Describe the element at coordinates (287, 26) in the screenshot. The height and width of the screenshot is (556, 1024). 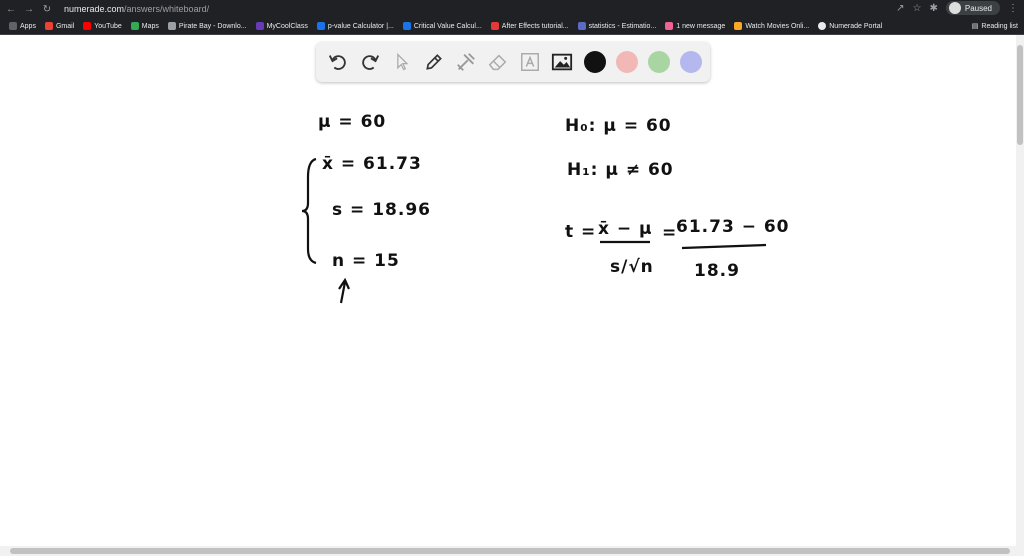
I see `bookmark-label: MyCoolClass` at that location.